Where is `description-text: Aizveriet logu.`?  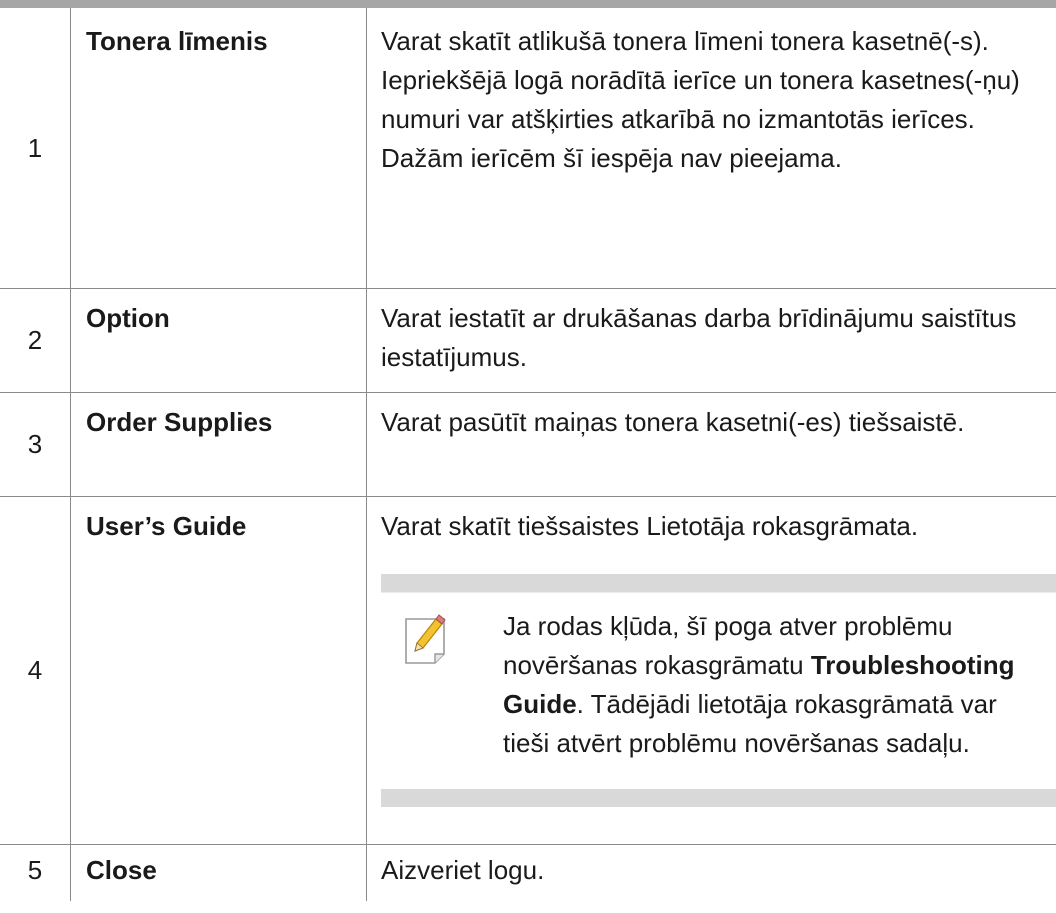 description-text: Aizveriet logu. is located at coordinates (463, 870).